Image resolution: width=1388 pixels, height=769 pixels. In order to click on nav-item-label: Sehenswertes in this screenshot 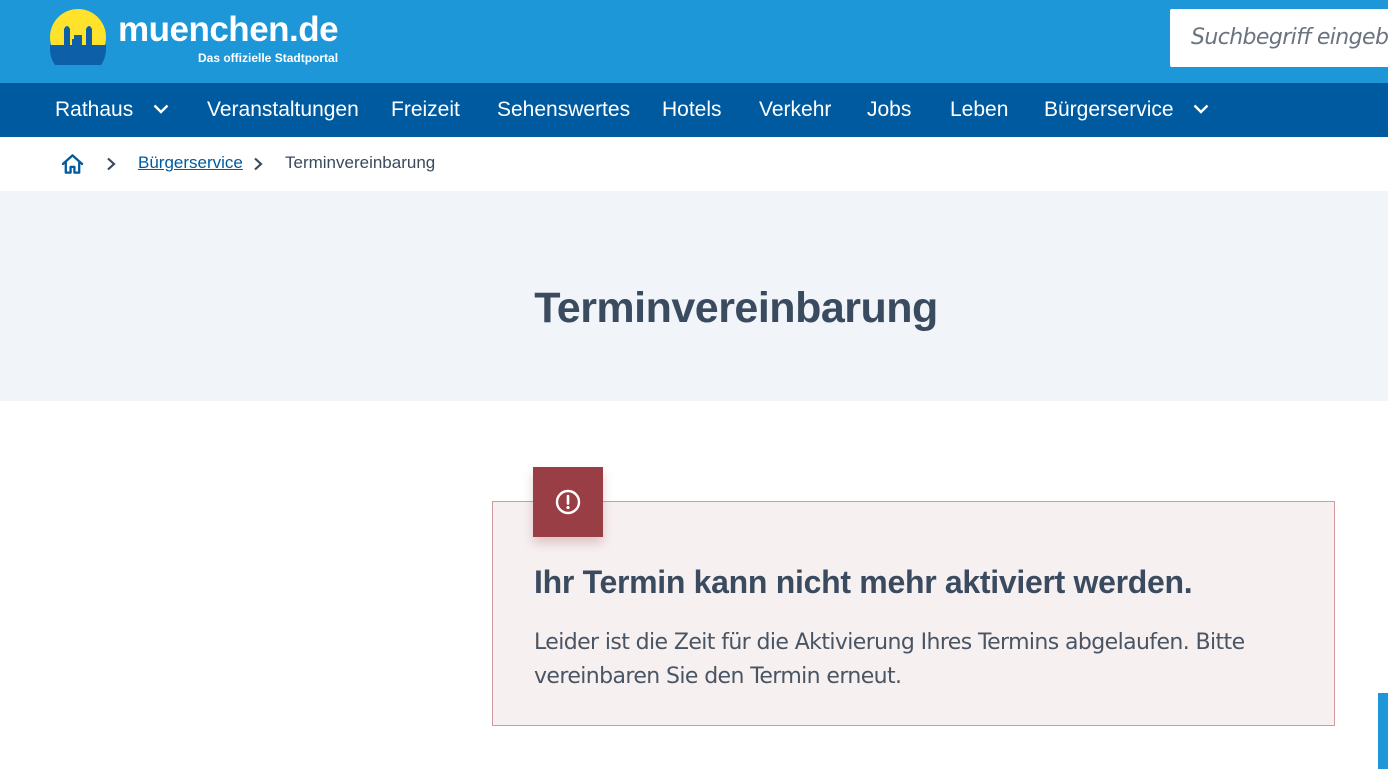, I will do `click(564, 109)`.